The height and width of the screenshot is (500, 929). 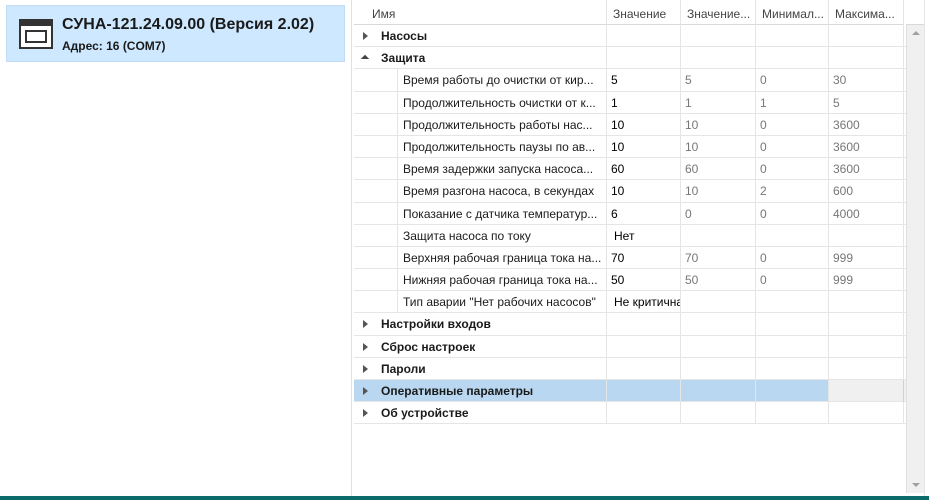 What do you see at coordinates (644, 258) in the screenshot?
I see `param-value-input: 70` at bounding box center [644, 258].